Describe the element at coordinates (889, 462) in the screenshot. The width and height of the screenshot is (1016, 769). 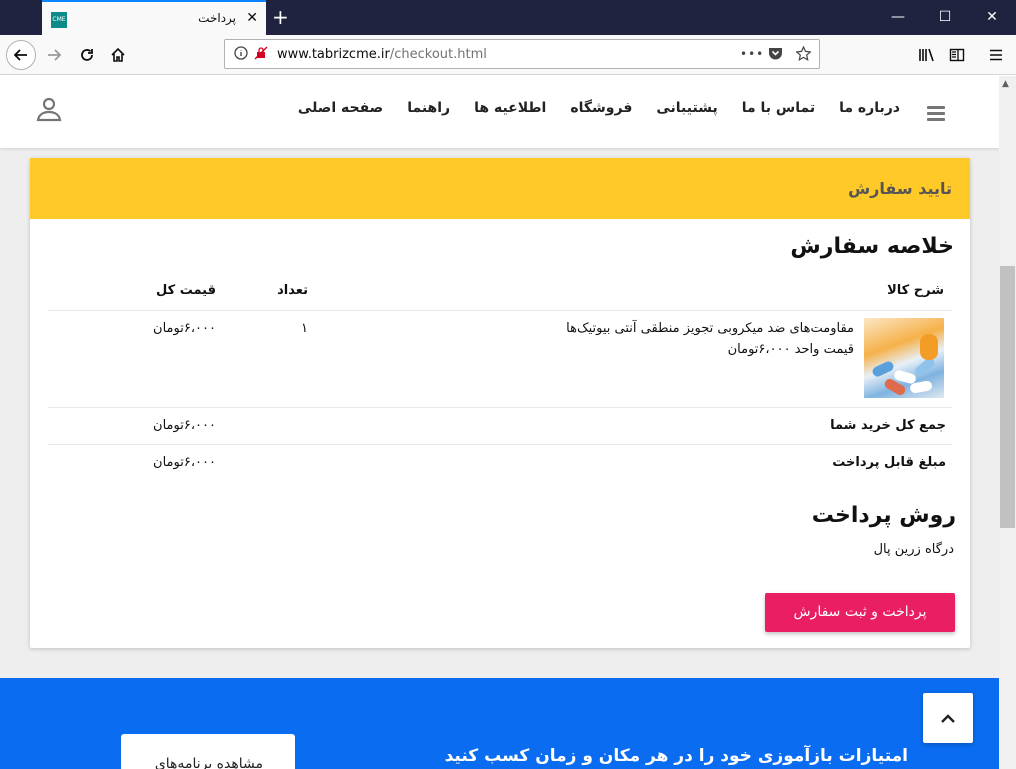
I see `payable-label: مبلغ قابل پرداخت` at that location.